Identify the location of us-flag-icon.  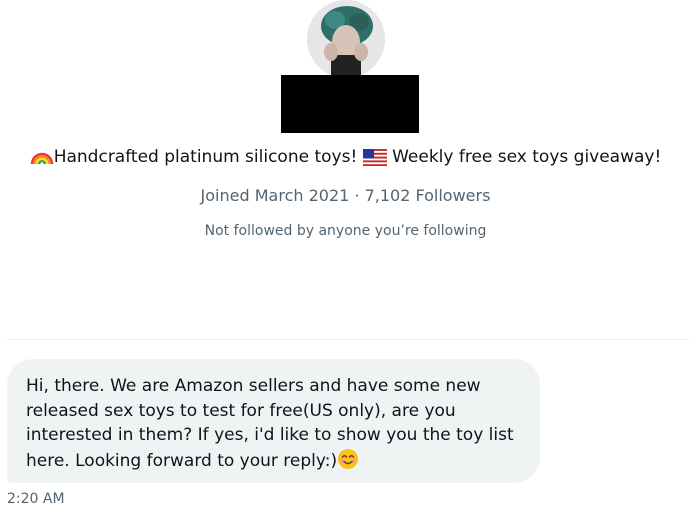
(374, 161).